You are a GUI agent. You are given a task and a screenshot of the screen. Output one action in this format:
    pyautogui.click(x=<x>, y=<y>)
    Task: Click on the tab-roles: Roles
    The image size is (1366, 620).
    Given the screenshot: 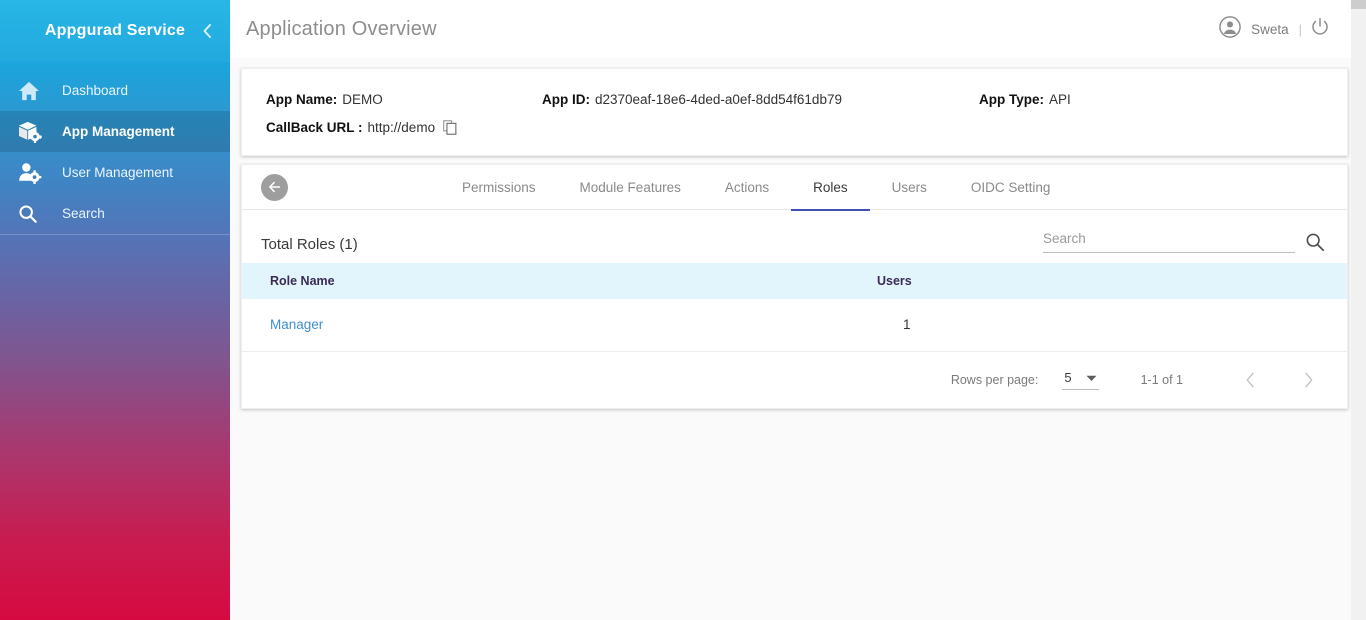 What is the action you would take?
    pyautogui.click(x=830, y=188)
    